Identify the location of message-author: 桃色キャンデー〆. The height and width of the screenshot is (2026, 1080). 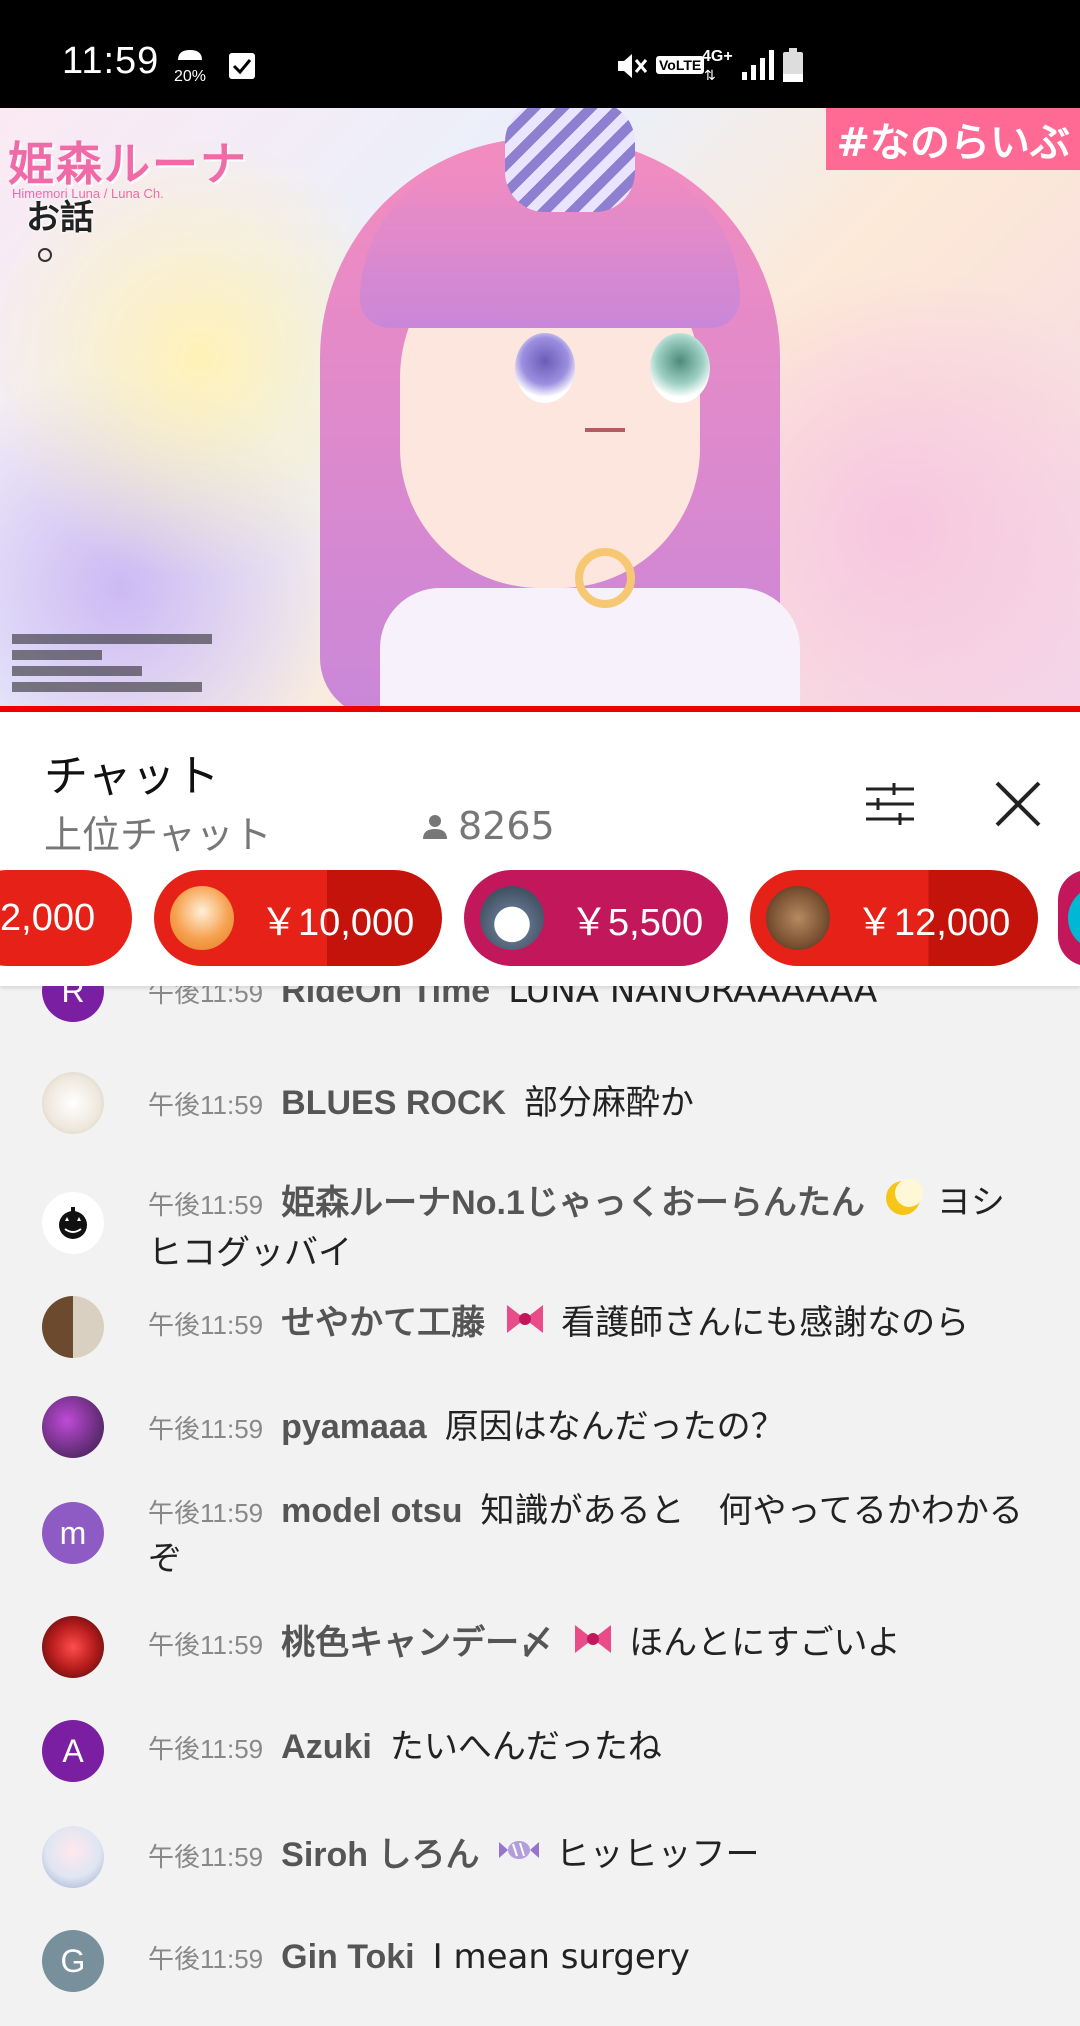
(417, 1643).